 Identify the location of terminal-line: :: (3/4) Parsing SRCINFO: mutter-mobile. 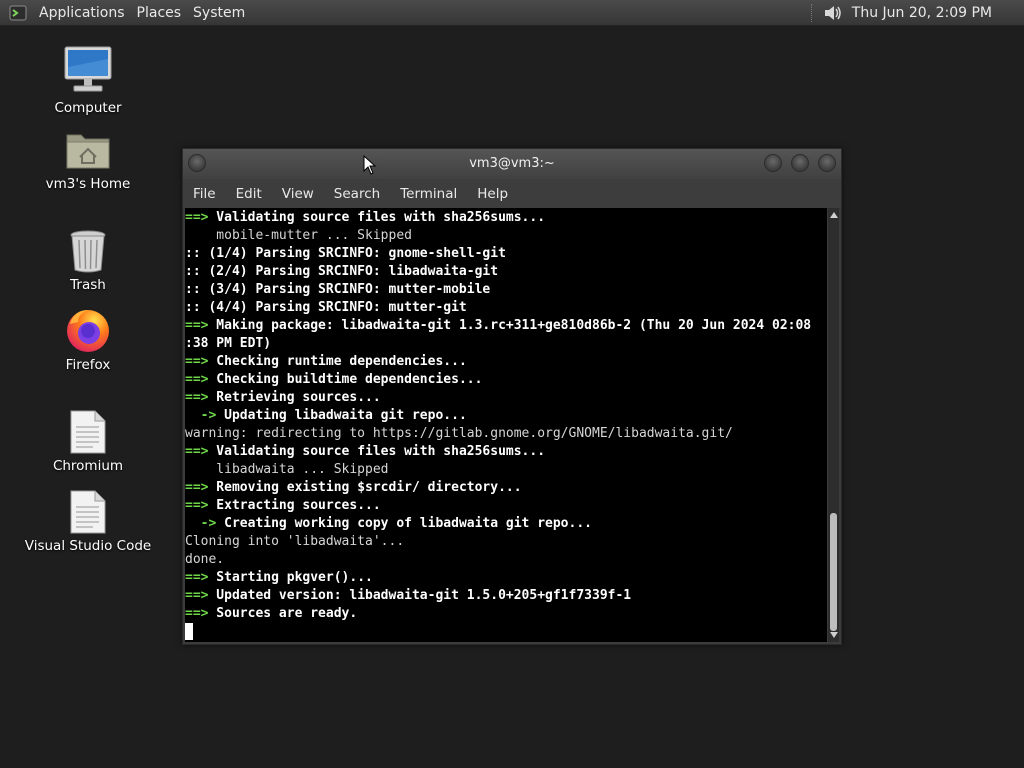
(506, 290).